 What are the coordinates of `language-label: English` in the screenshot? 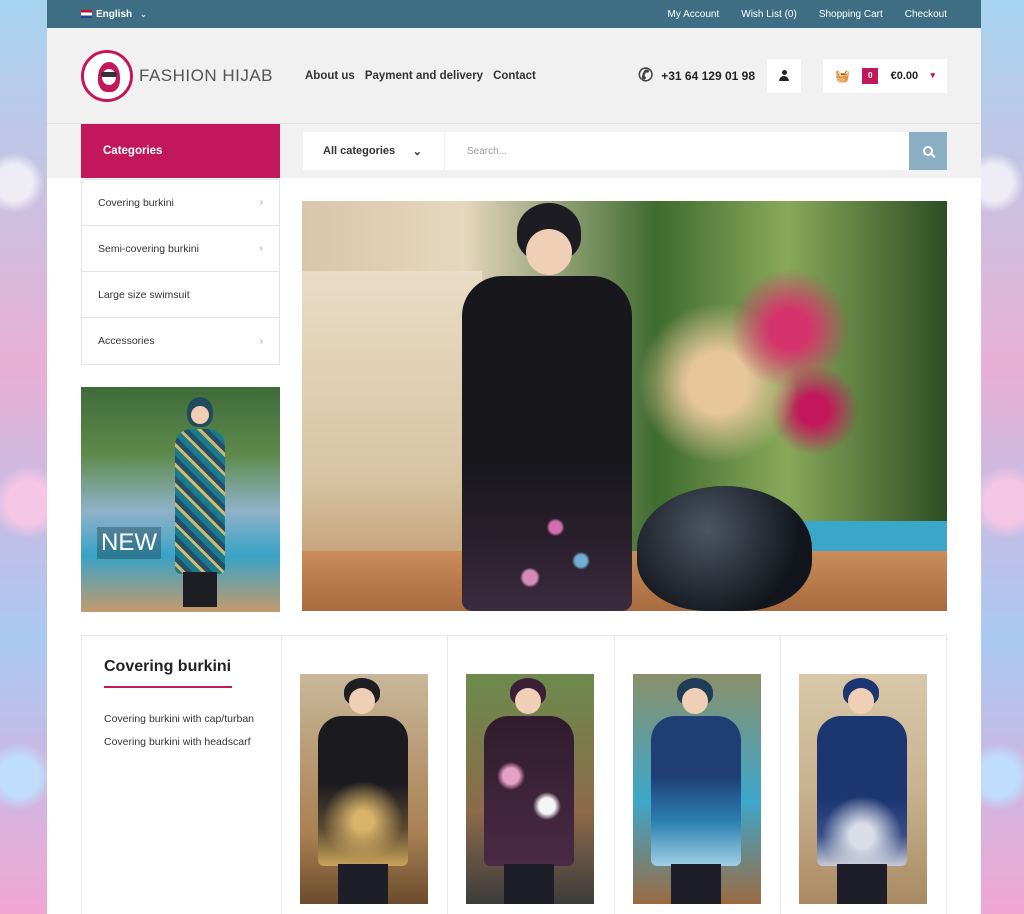 It's located at (114, 14).